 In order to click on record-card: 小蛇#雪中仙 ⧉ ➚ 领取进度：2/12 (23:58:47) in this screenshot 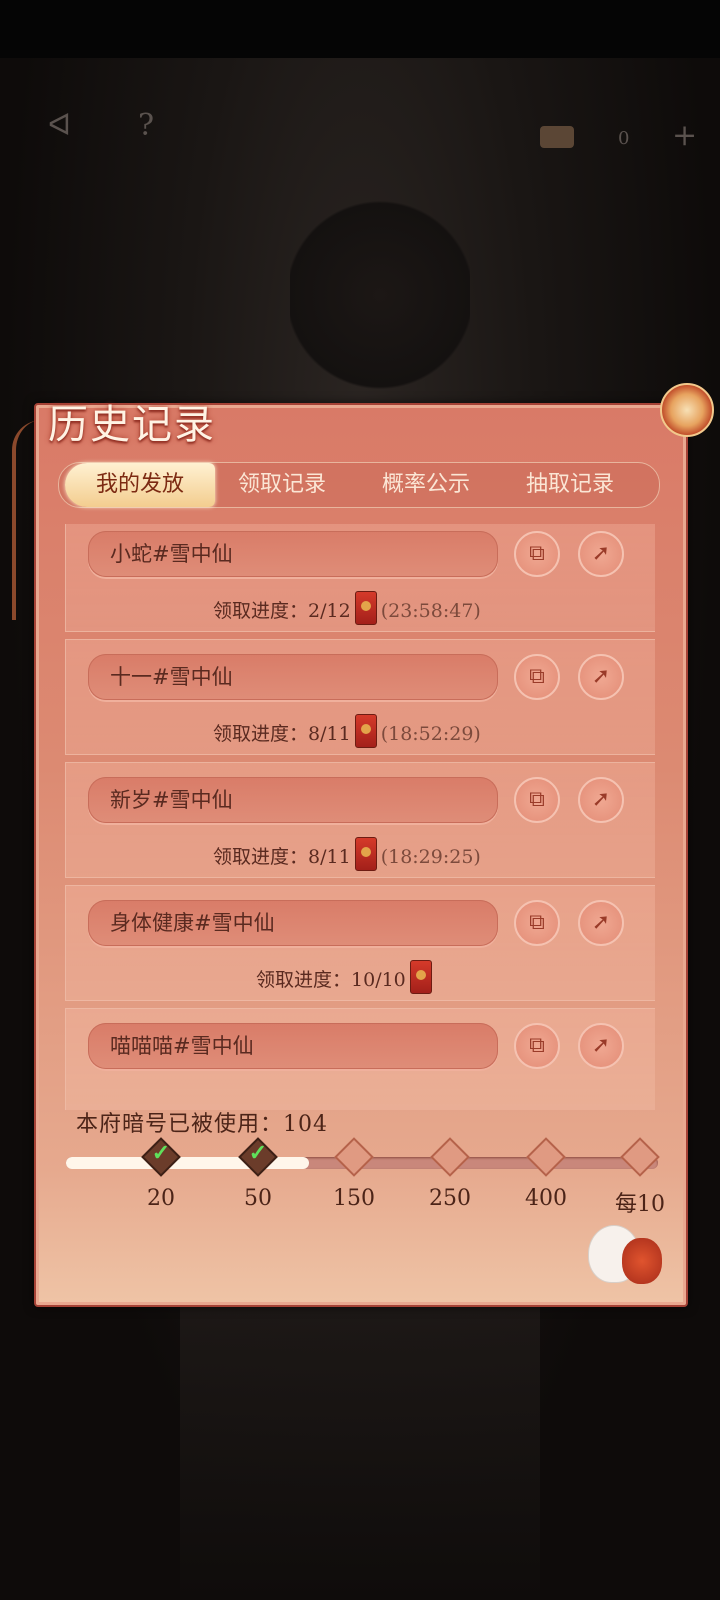, I will do `click(360, 578)`.